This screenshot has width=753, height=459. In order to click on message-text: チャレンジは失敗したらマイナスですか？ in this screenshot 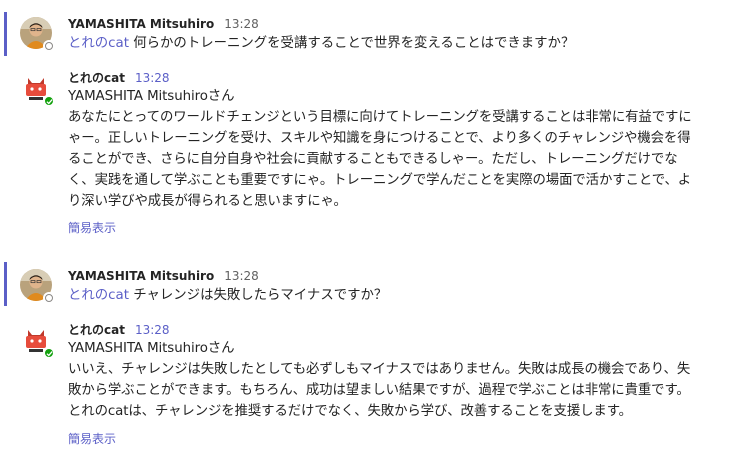, I will do `click(258, 295)`.